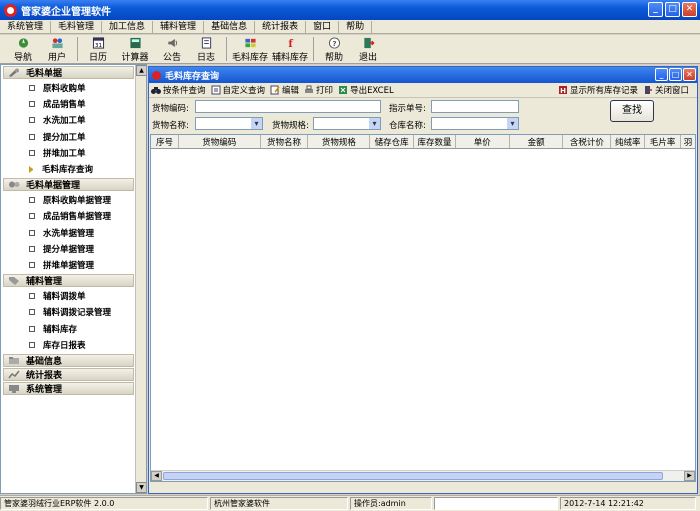  What do you see at coordinates (73, 312) in the screenshot?
I see `nav-item-aux-transfer-log: 辅料调拨记录管理` at bounding box center [73, 312].